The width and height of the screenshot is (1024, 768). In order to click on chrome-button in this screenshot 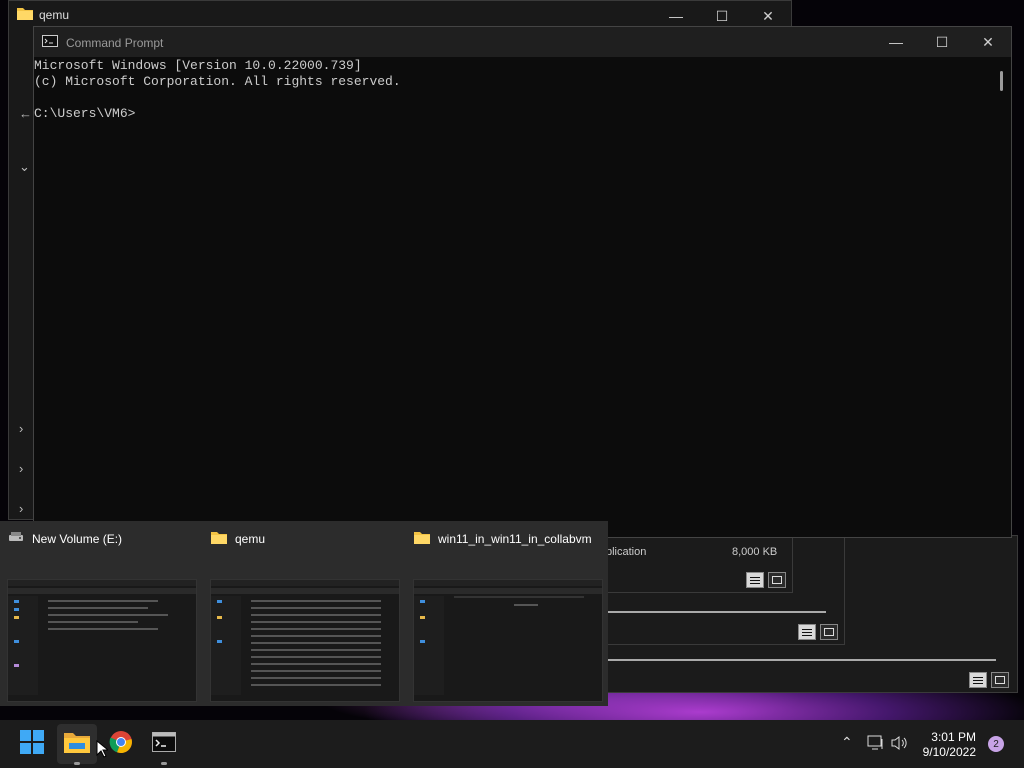, I will do `click(121, 744)`.